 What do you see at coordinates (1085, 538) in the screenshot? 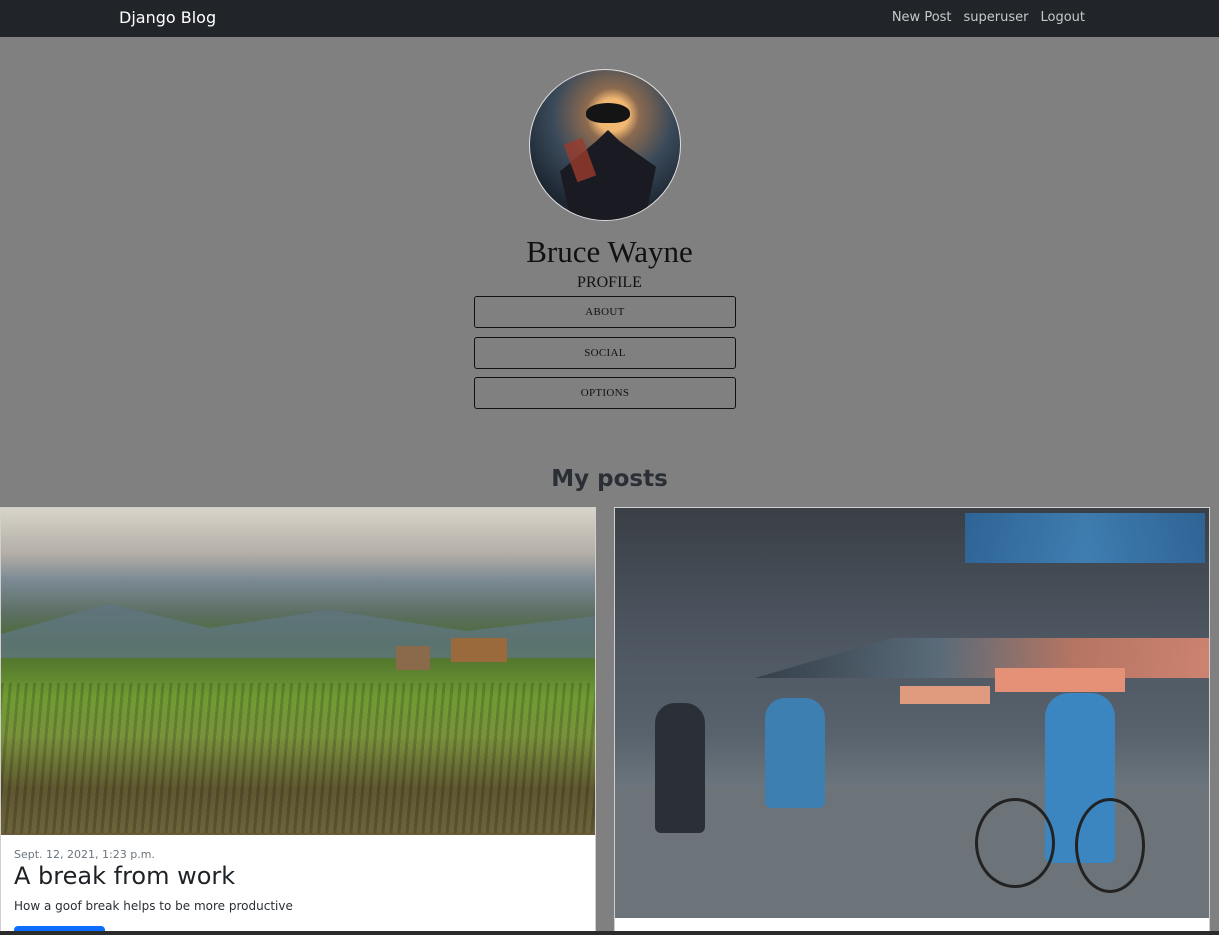
I see `storefront-signs-graphic` at bounding box center [1085, 538].